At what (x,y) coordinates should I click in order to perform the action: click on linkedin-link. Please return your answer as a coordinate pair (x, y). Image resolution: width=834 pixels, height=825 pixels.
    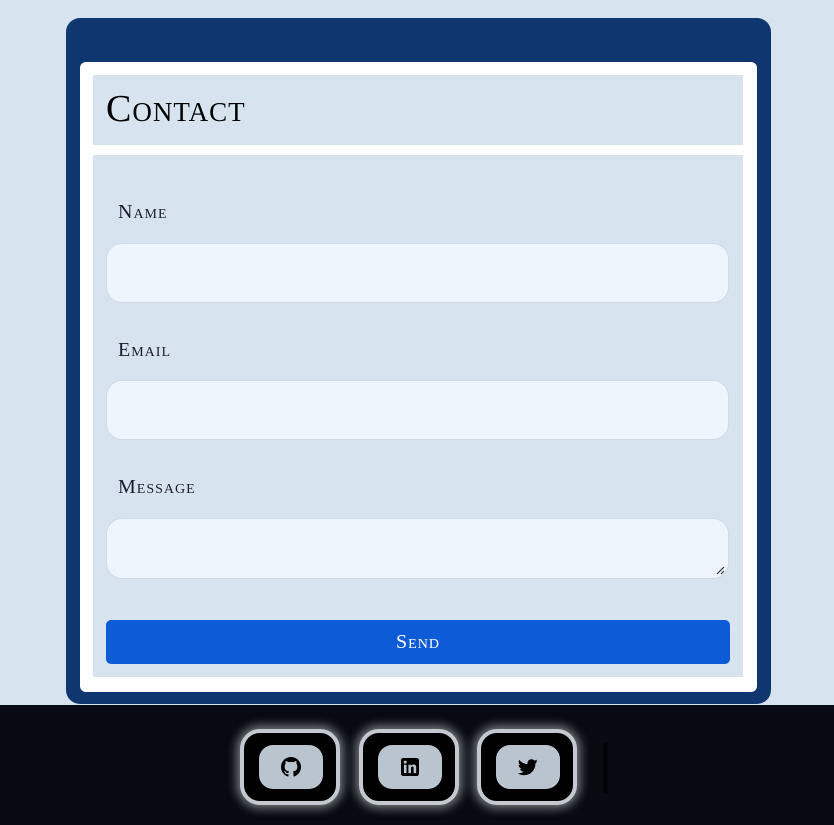
    Looking at the image, I should click on (409, 767).